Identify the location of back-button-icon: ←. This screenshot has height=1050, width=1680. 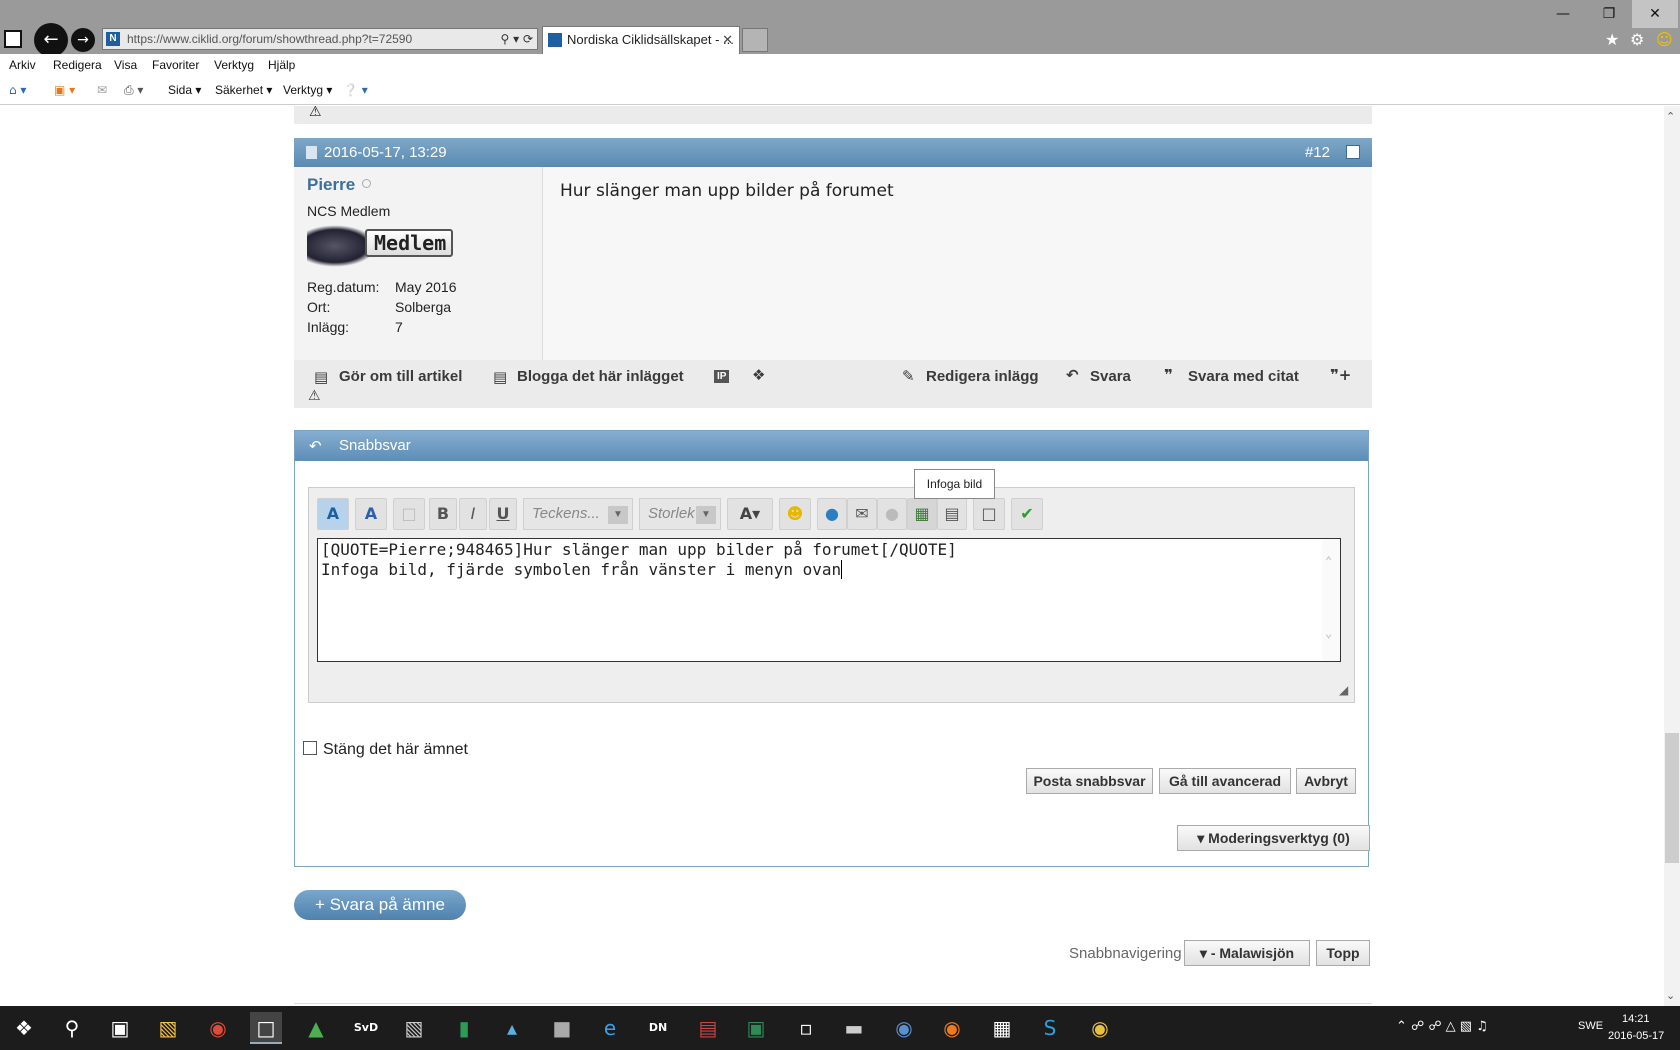
(51, 40).